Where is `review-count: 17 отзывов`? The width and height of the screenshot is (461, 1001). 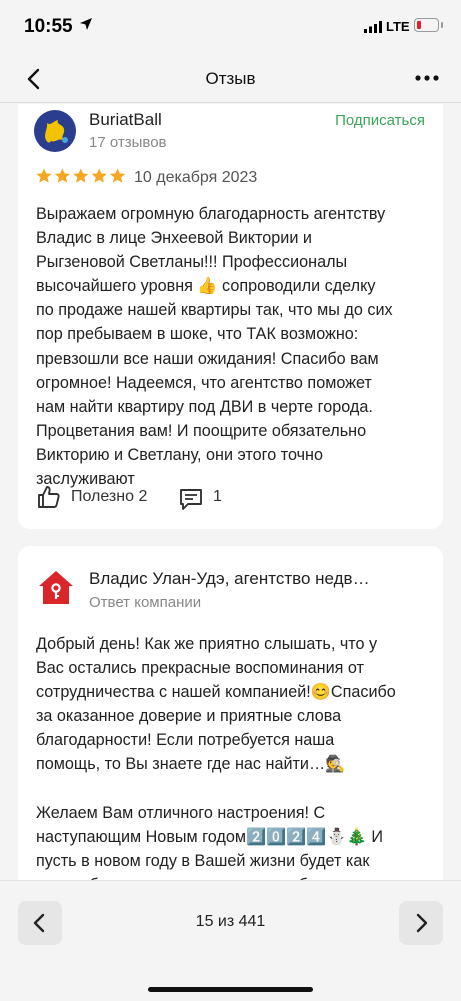 review-count: 17 отзывов is located at coordinates (128, 142).